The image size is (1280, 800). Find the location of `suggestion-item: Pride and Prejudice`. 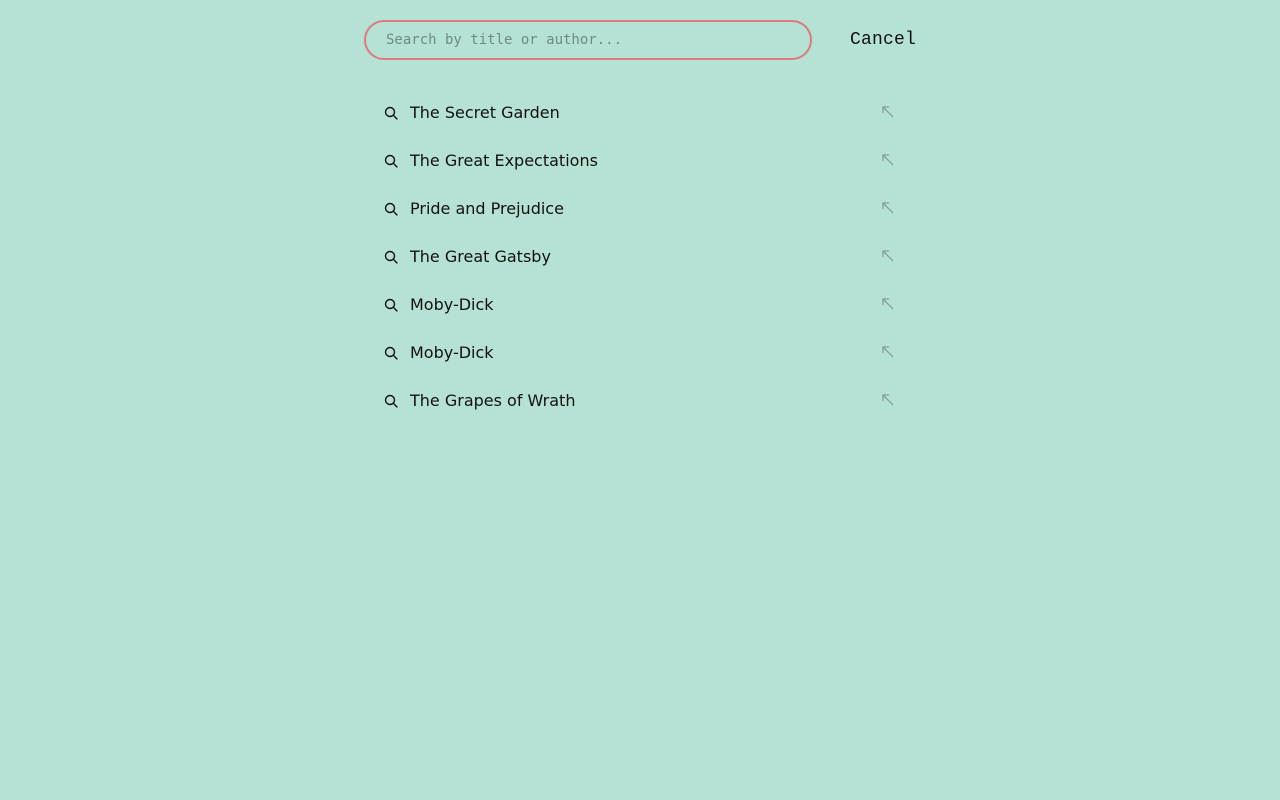

suggestion-item: Pride and Prejudice is located at coordinates (640, 208).